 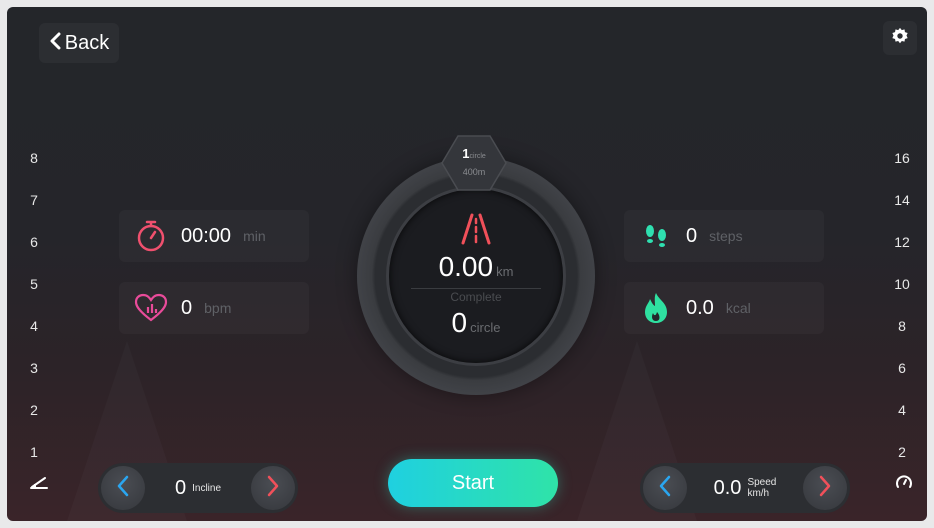 What do you see at coordinates (34, 242) in the screenshot?
I see `incline-scale-tick: 6` at bounding box center [34, 242].